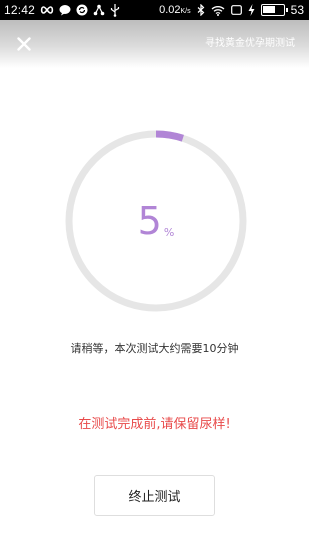 Image resolution: width=320 pixels, height=550 pixels. I want to click on close-button, so click(24, 44).